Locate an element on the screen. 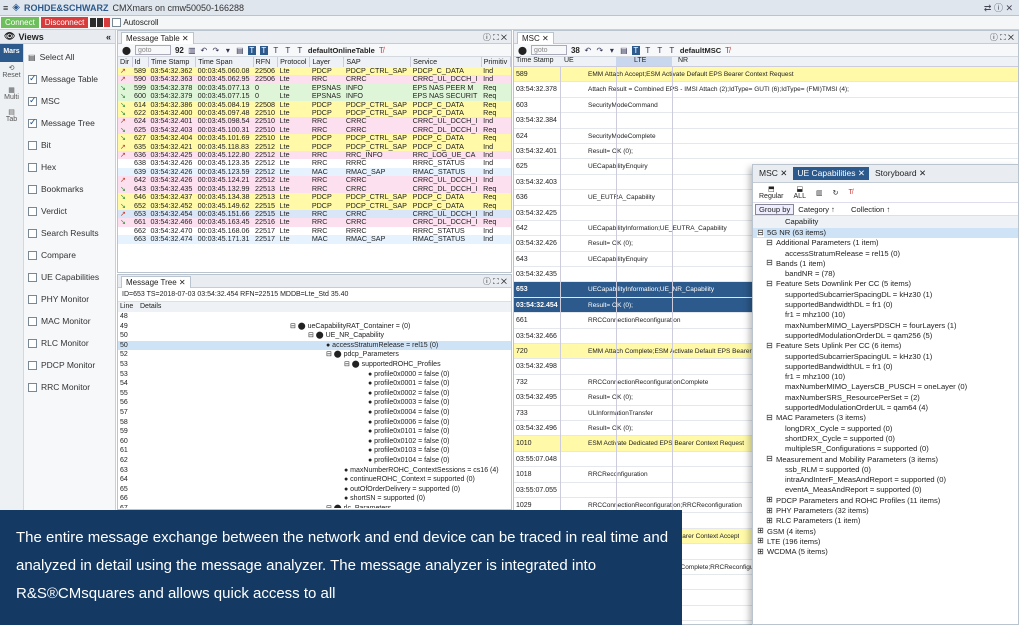  tab-ue-capabilities: UE Capabilities ✕ is located at coordinates (831, 173).